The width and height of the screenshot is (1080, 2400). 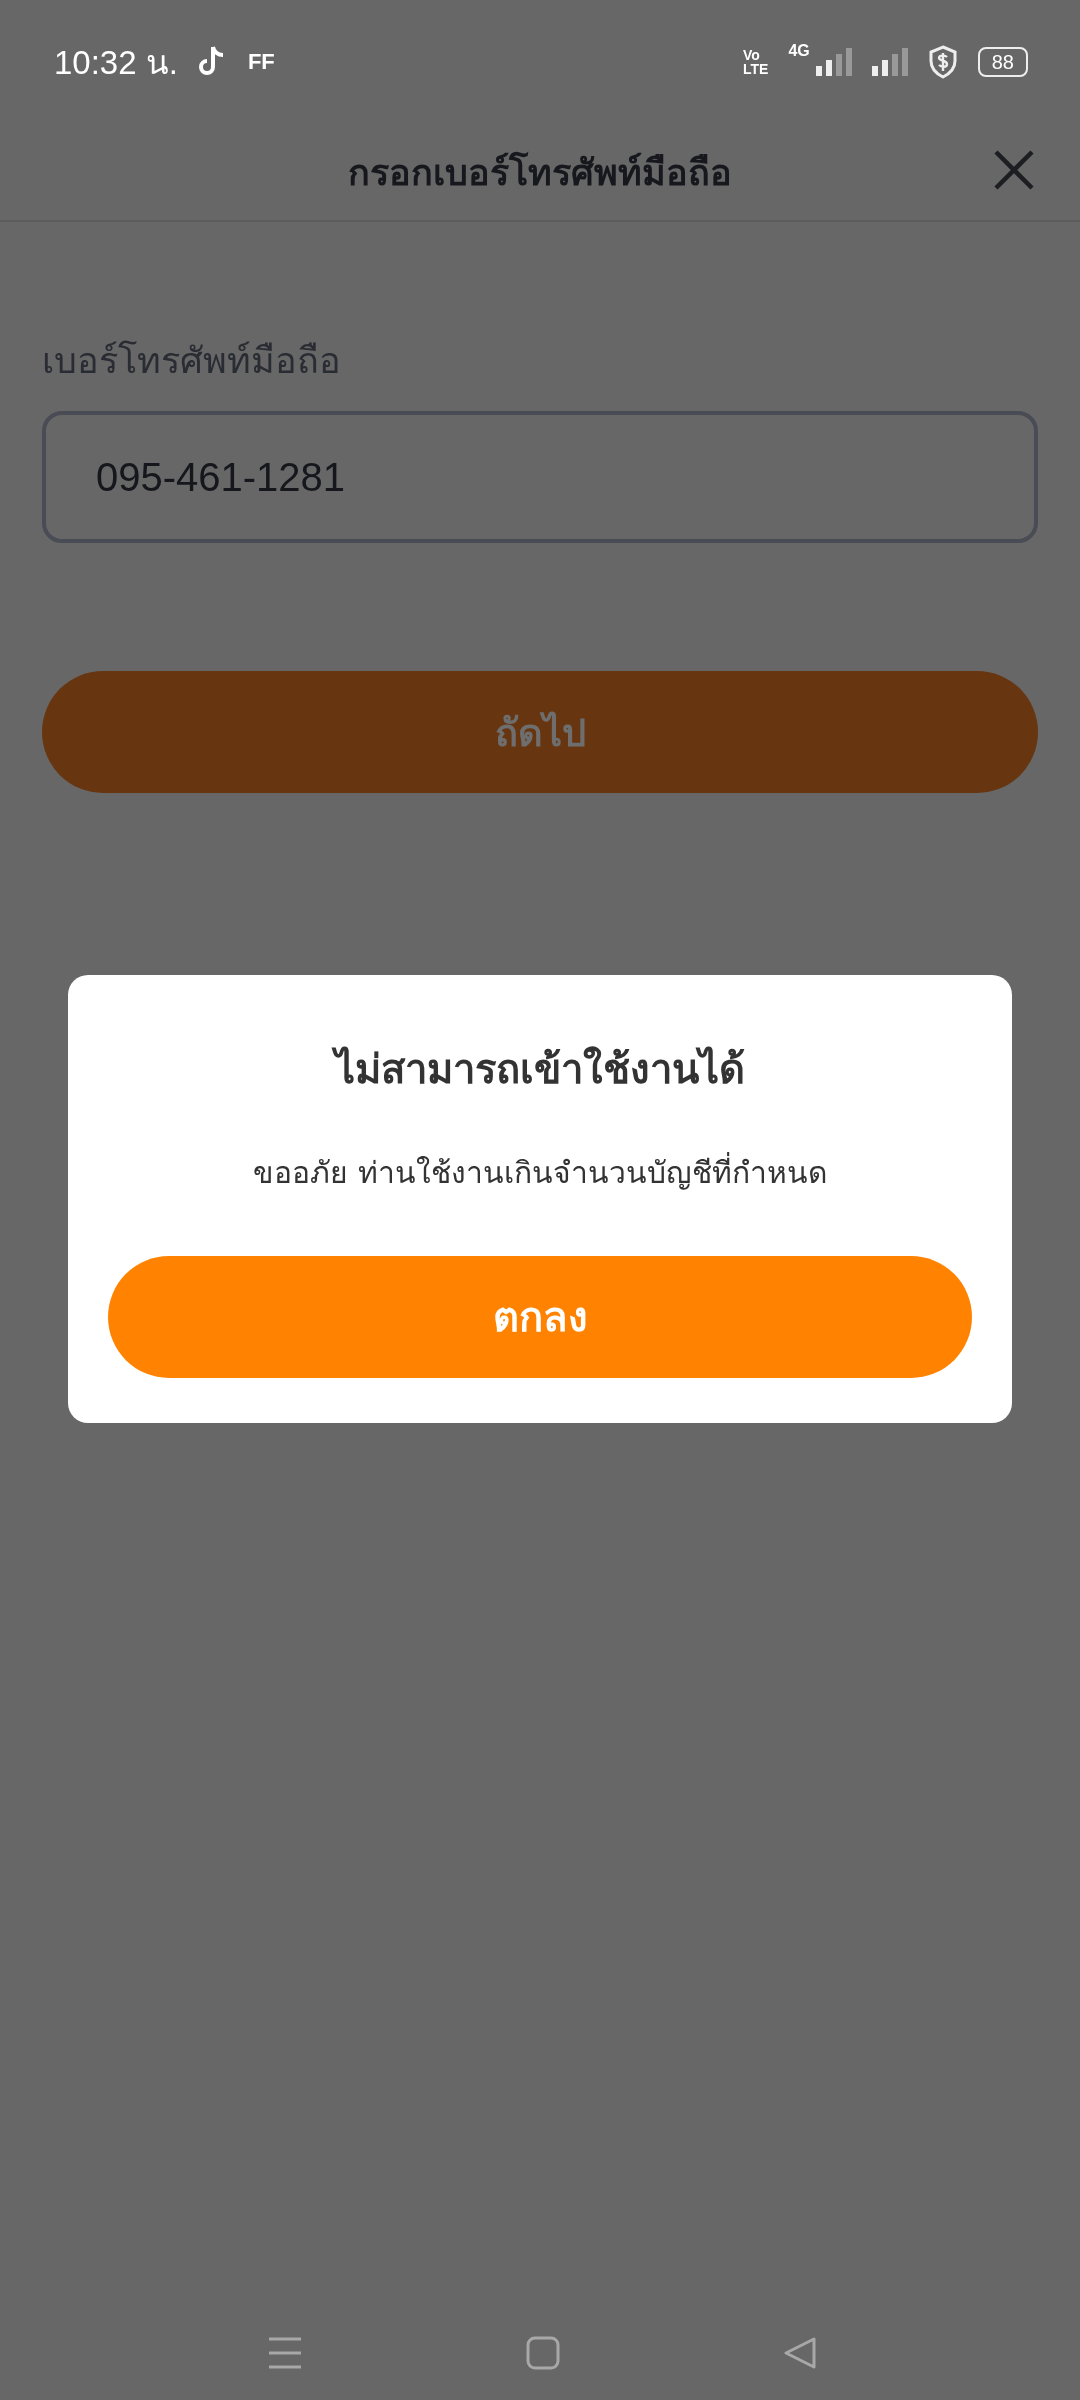 What do you see at coordinates (540, 477) in the screenshot?
I see `phone-field: 095-461-1281` at bounding box center [540, 477].